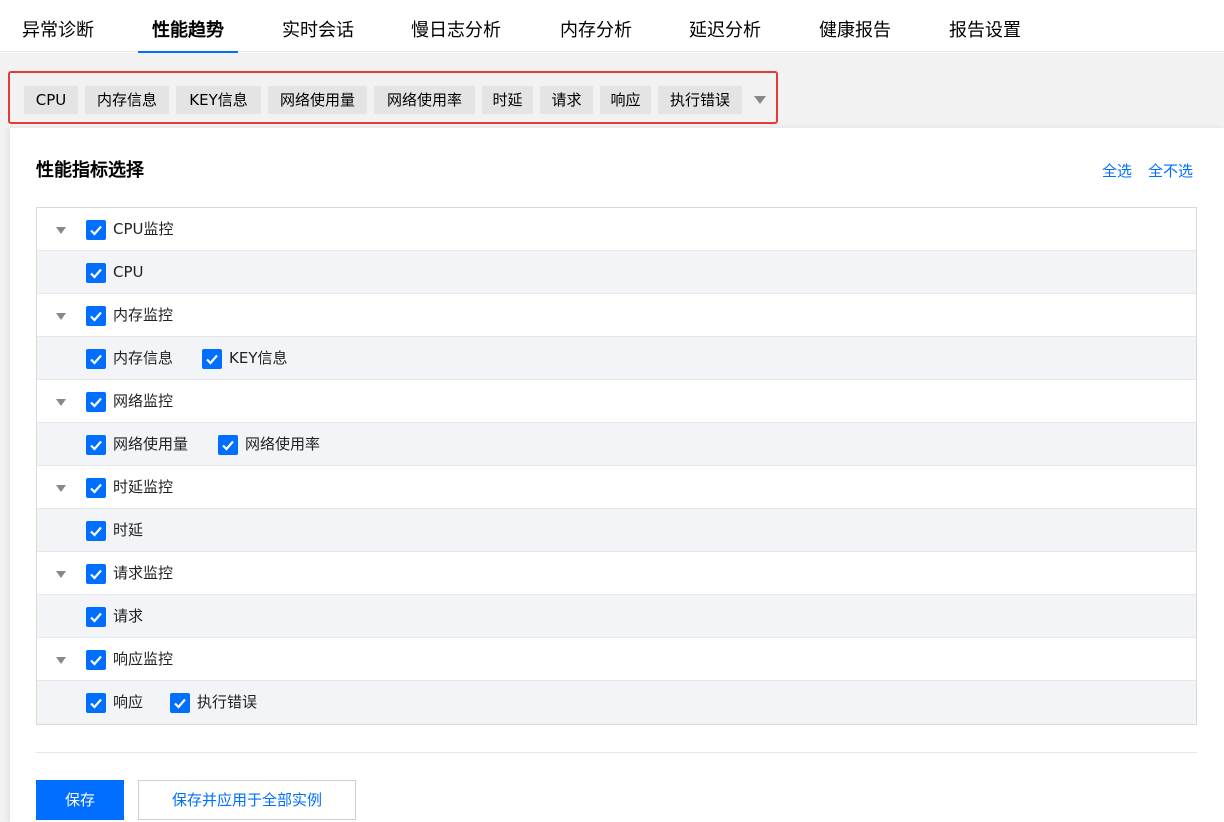 The image size is (1224, 822). I want to click on tree-items-request: 请求, so click(616, 616).